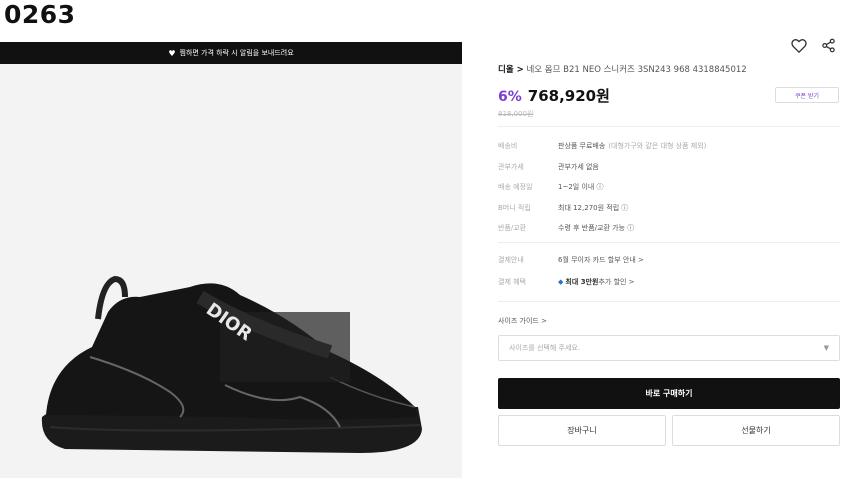  What do you see at coordinates (582, 282) in the screenshot?
I see `benefit-amount: 최대 3만원` at bounding box center [582, 282].